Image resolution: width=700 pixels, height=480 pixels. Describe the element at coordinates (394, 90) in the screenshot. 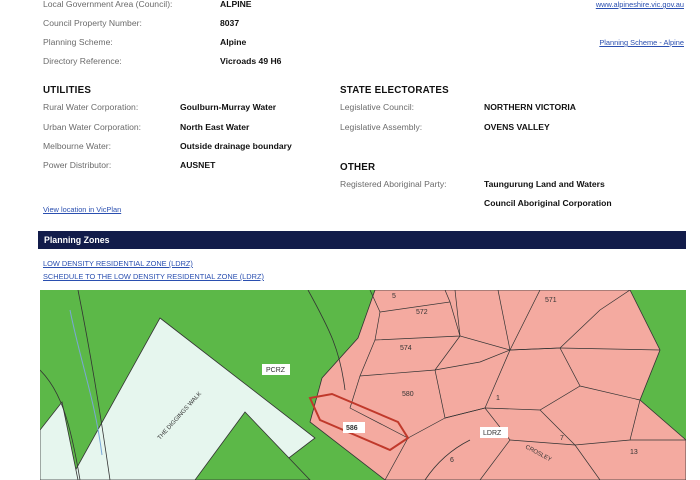

I see `electorates-heading: STATE ELECTORATES` at that location.